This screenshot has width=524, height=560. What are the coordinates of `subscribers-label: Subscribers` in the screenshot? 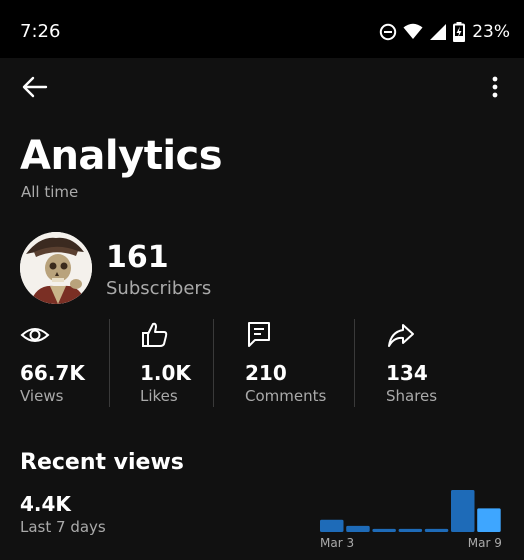 It's located at (159, 288).